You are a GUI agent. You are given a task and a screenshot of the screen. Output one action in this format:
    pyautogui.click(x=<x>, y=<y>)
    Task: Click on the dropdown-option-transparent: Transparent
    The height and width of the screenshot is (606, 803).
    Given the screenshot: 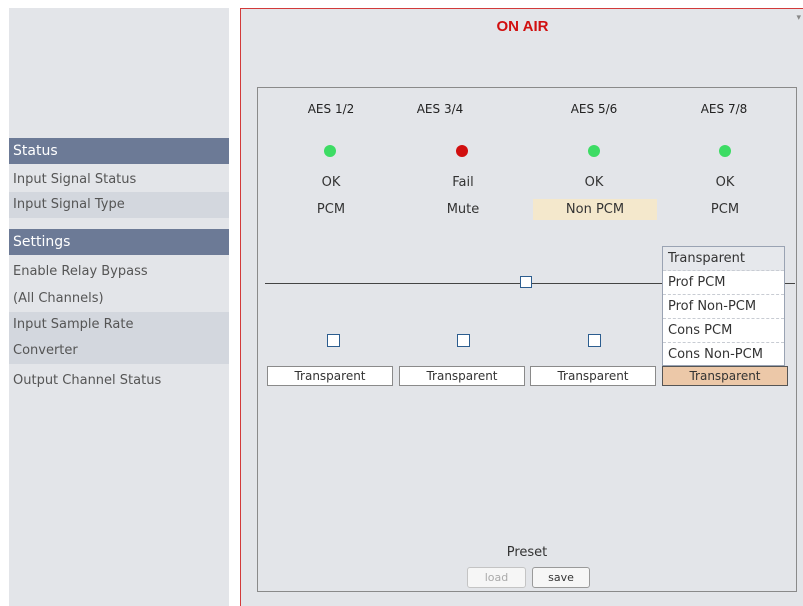 What is the action you would take?
    pyautogui.click(x=723, y=259)
    